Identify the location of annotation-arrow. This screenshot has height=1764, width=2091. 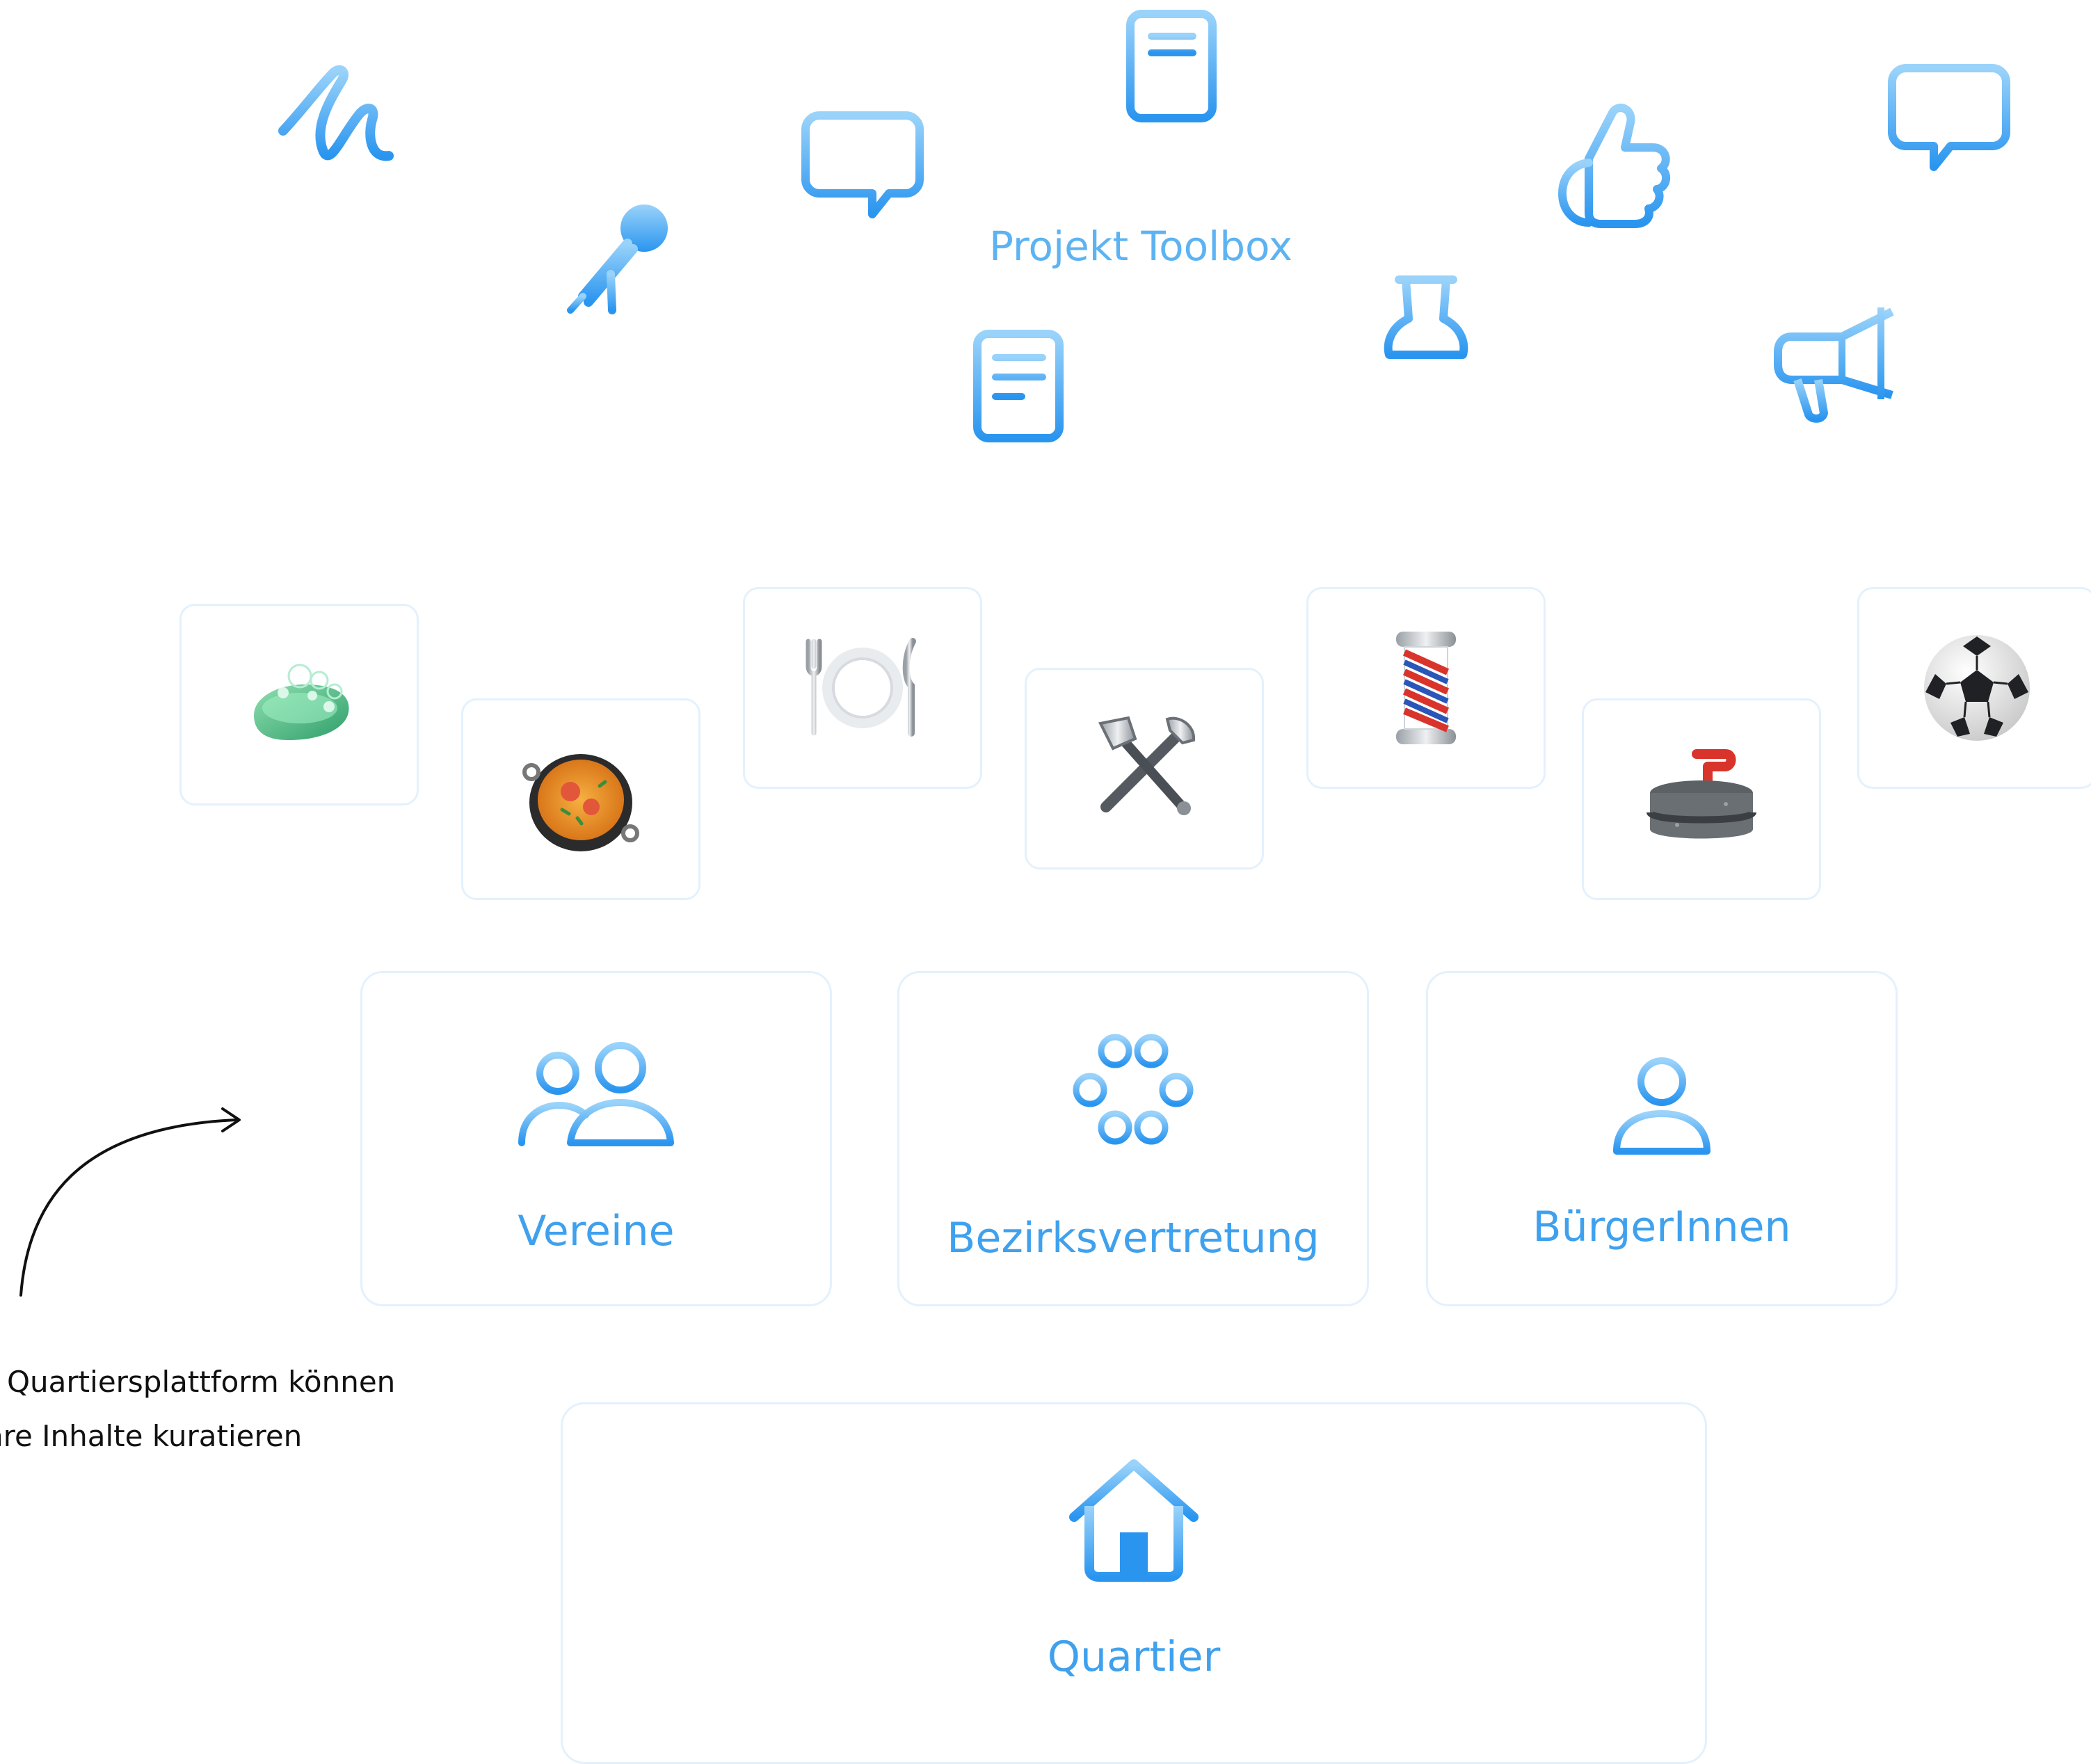
(130, 1202).